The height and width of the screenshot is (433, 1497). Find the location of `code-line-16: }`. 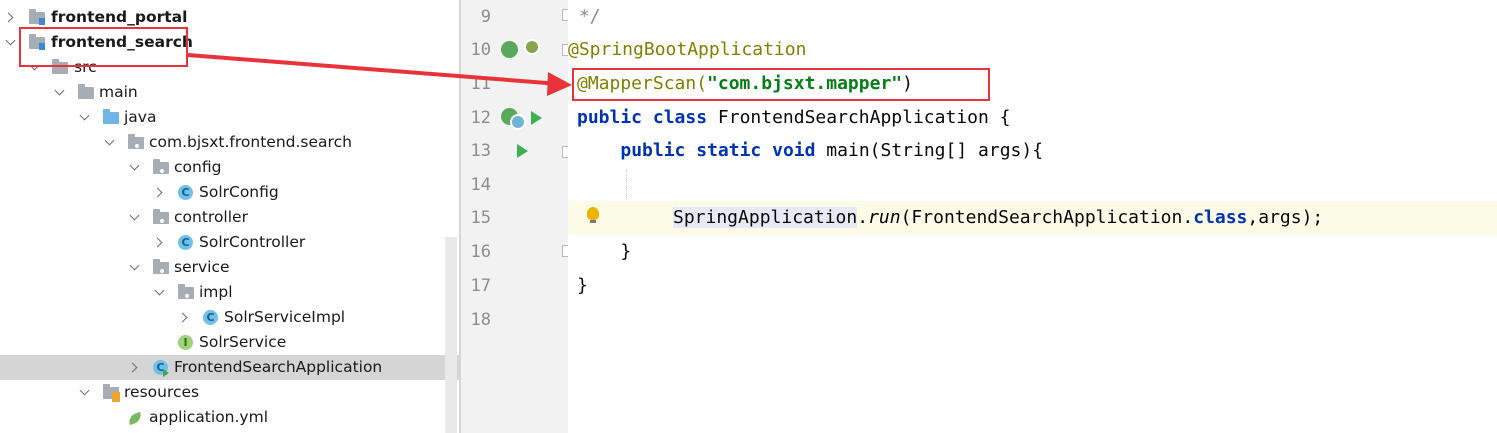

code-line-16: } is located at coordinates (1037, 252).